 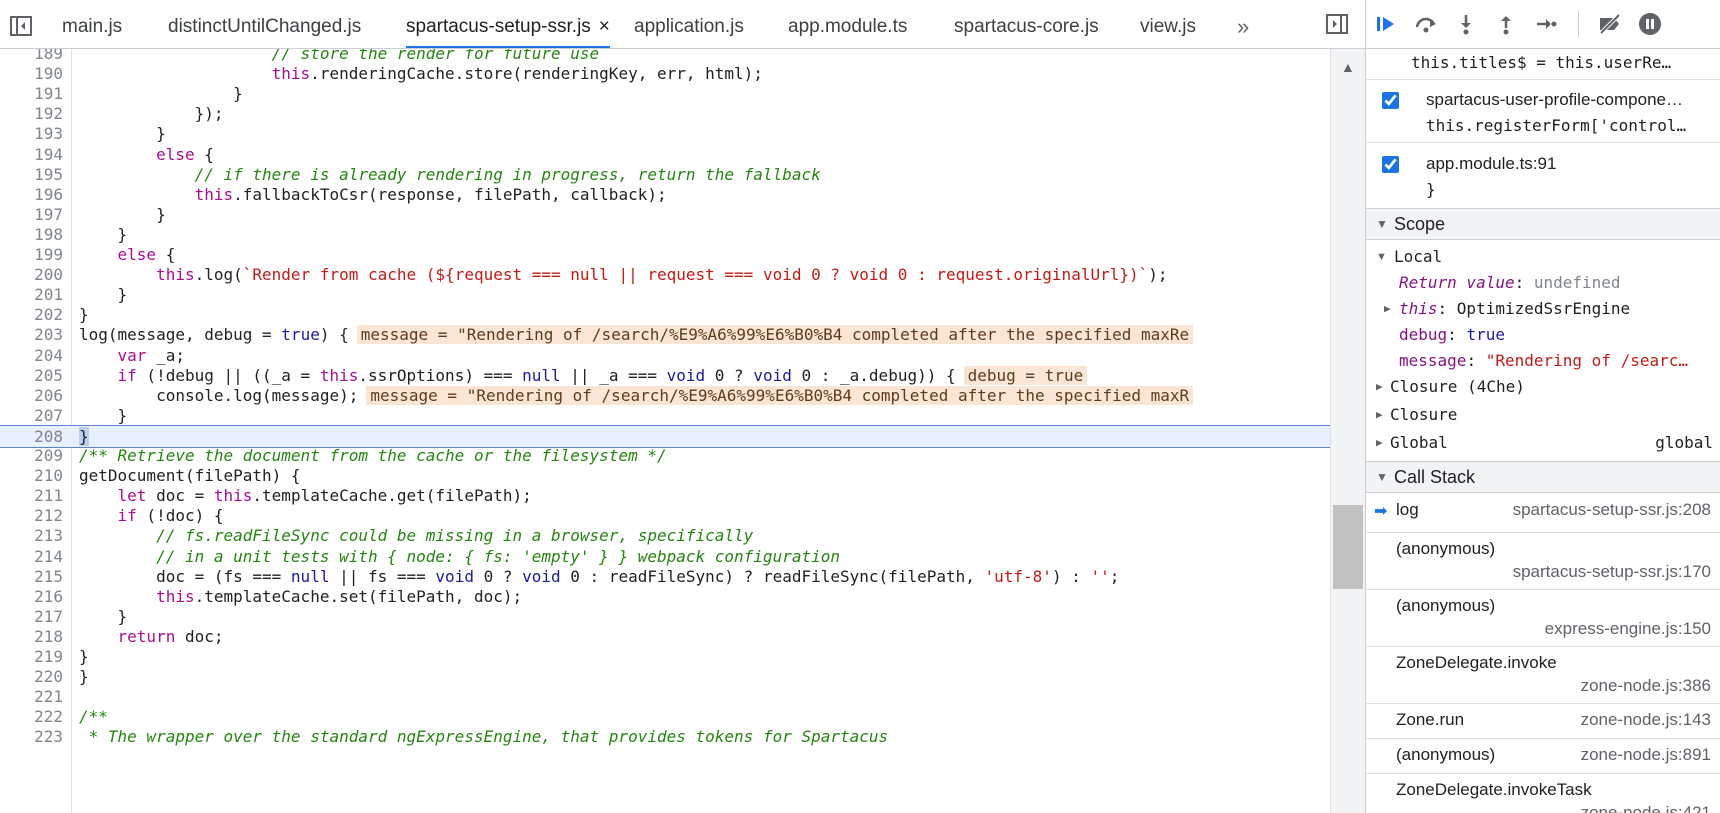 What do you see at coordinates (665, 617) in the screenshot?
I see `code-line: 217 }` at bounding box center [665, 617].